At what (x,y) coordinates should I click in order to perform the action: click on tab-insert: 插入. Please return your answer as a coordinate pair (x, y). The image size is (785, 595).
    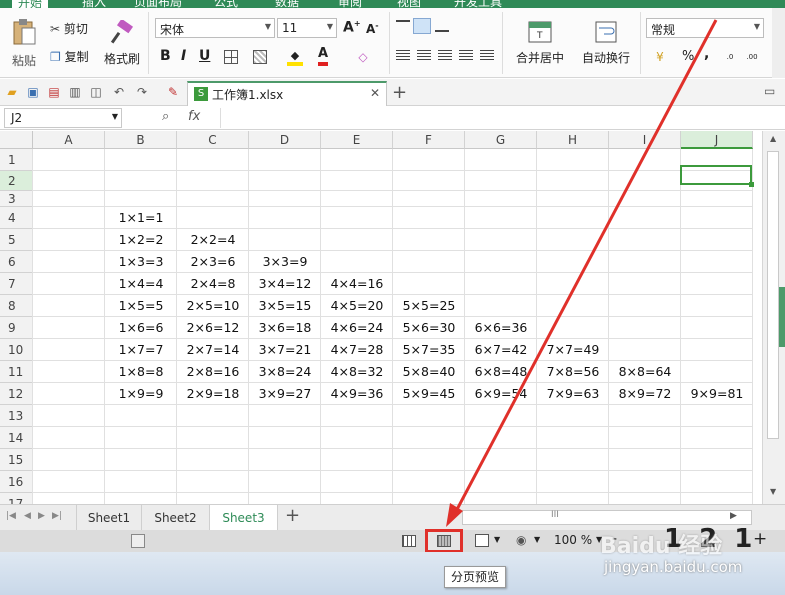
    Looking at the image, I should click on (94, 4).